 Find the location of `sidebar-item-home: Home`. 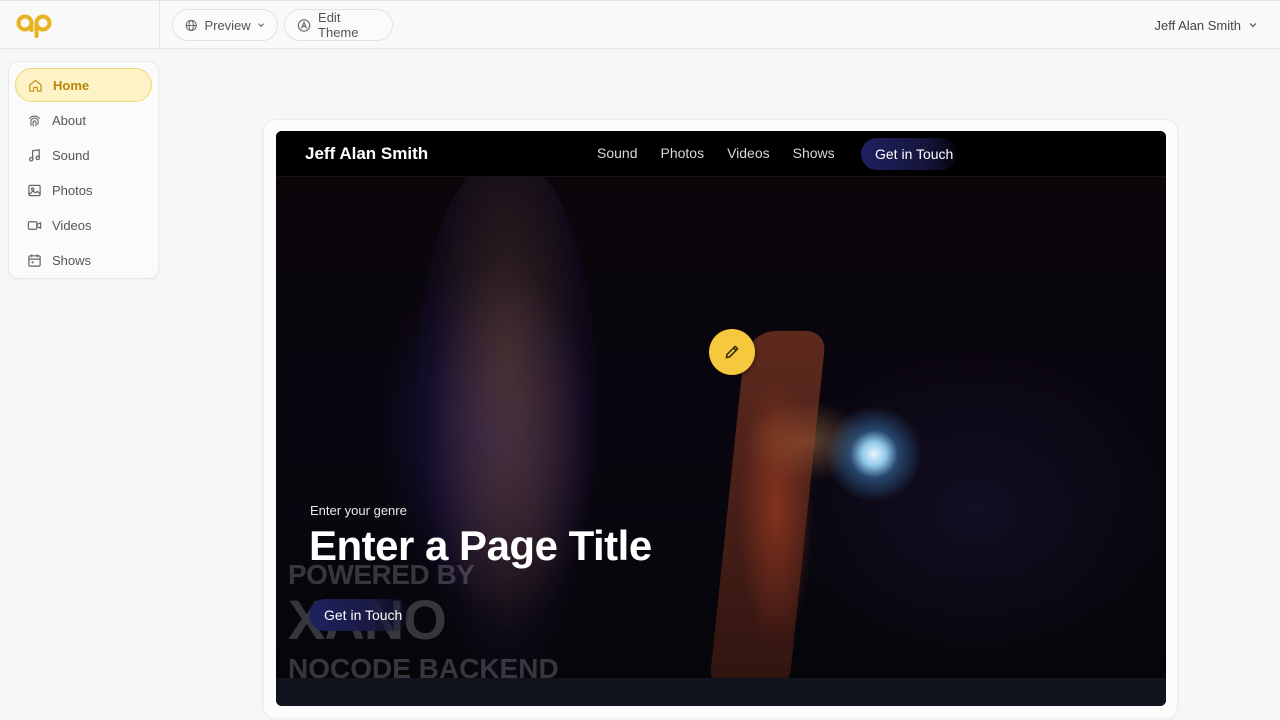

sidebar-item-home: Home is located at coordinates (83, 85).